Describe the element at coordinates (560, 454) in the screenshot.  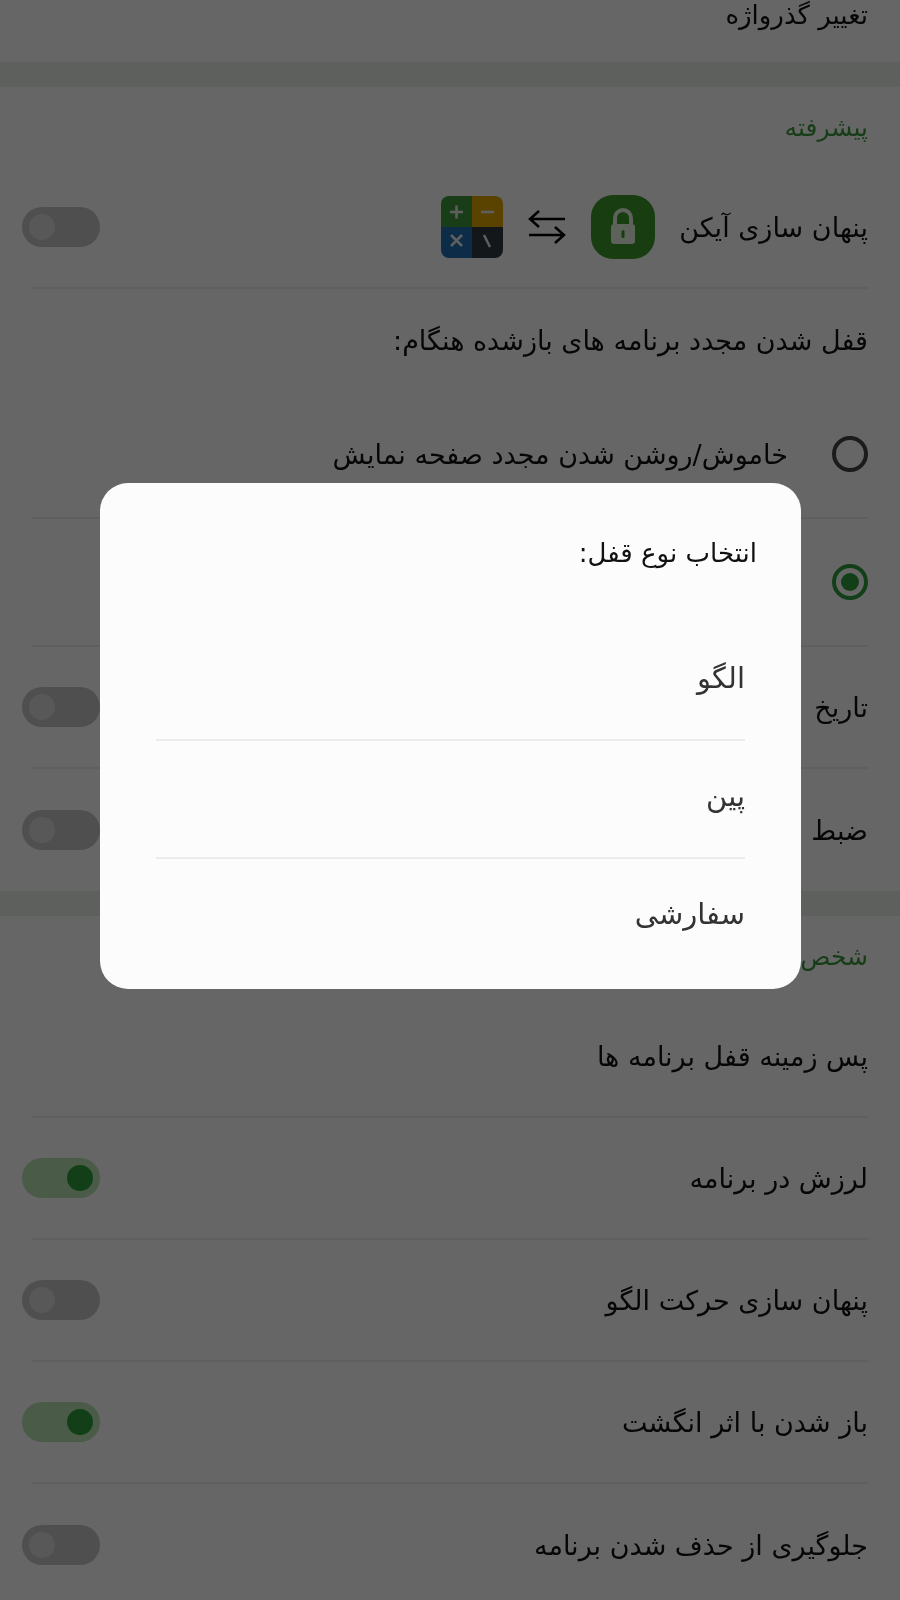
I see `radio-label: خاموش/روشن شدن مجدد صفحه نمایش` at that location.